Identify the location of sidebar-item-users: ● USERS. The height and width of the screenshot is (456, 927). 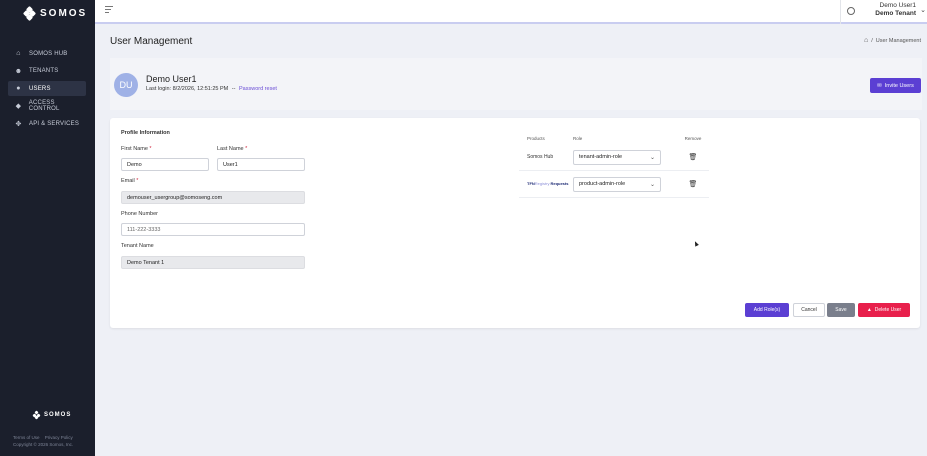
(47, 88).